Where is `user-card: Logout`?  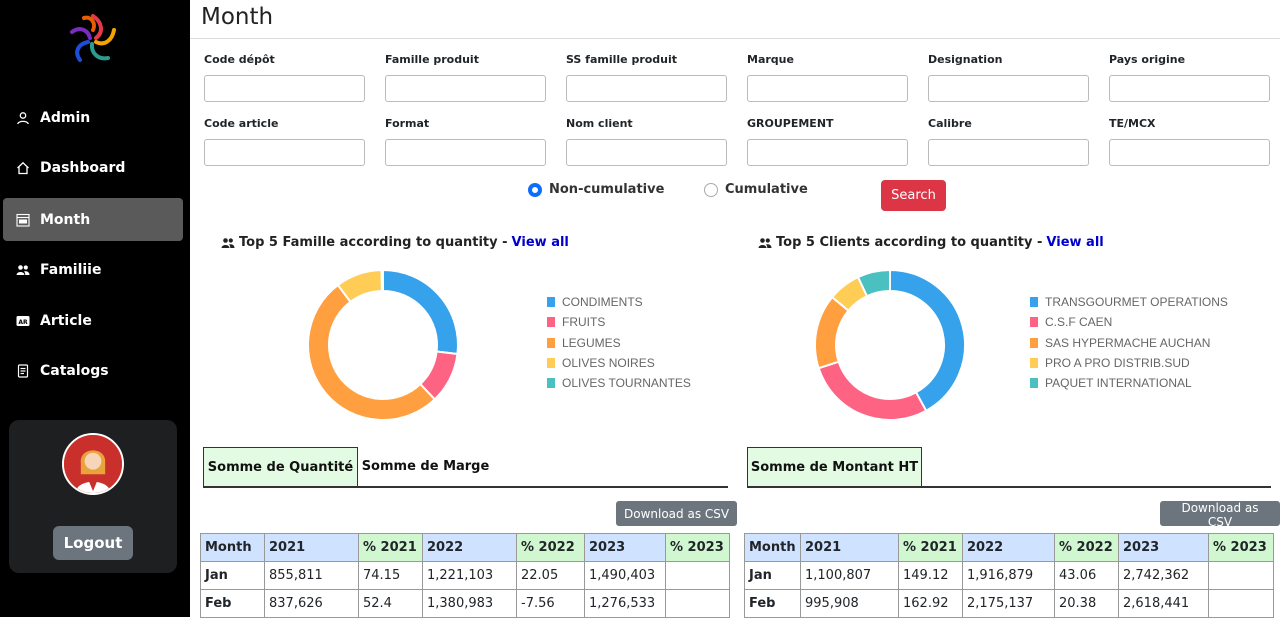
user-card: Logout is located at coordinates (93, 496).